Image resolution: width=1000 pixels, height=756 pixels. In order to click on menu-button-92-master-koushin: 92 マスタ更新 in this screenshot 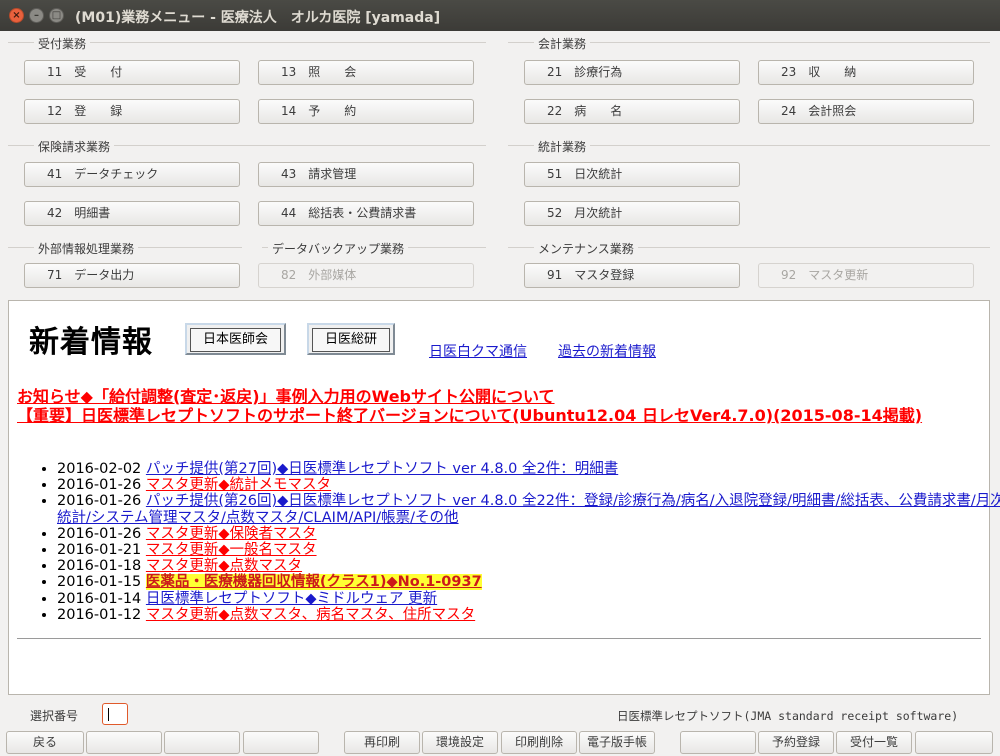, I will do `click(866, 275)`.